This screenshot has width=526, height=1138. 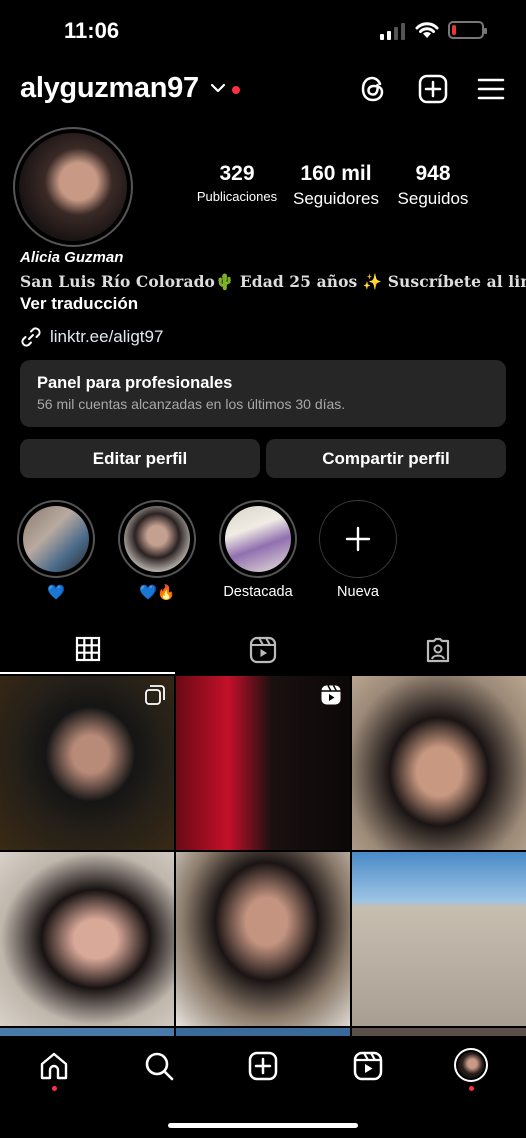 I want to click on create-post-icon, so click(x=433, y=89).